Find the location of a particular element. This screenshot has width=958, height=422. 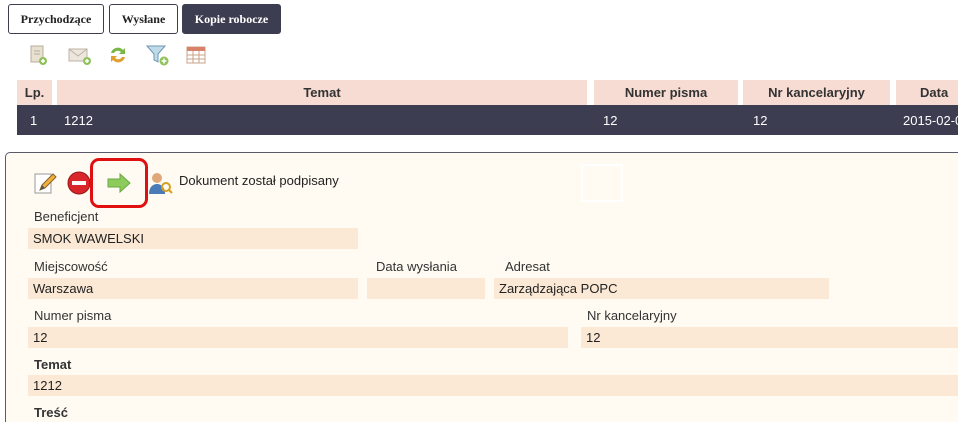

table-columns-icon is located at coordinates (196, 55).